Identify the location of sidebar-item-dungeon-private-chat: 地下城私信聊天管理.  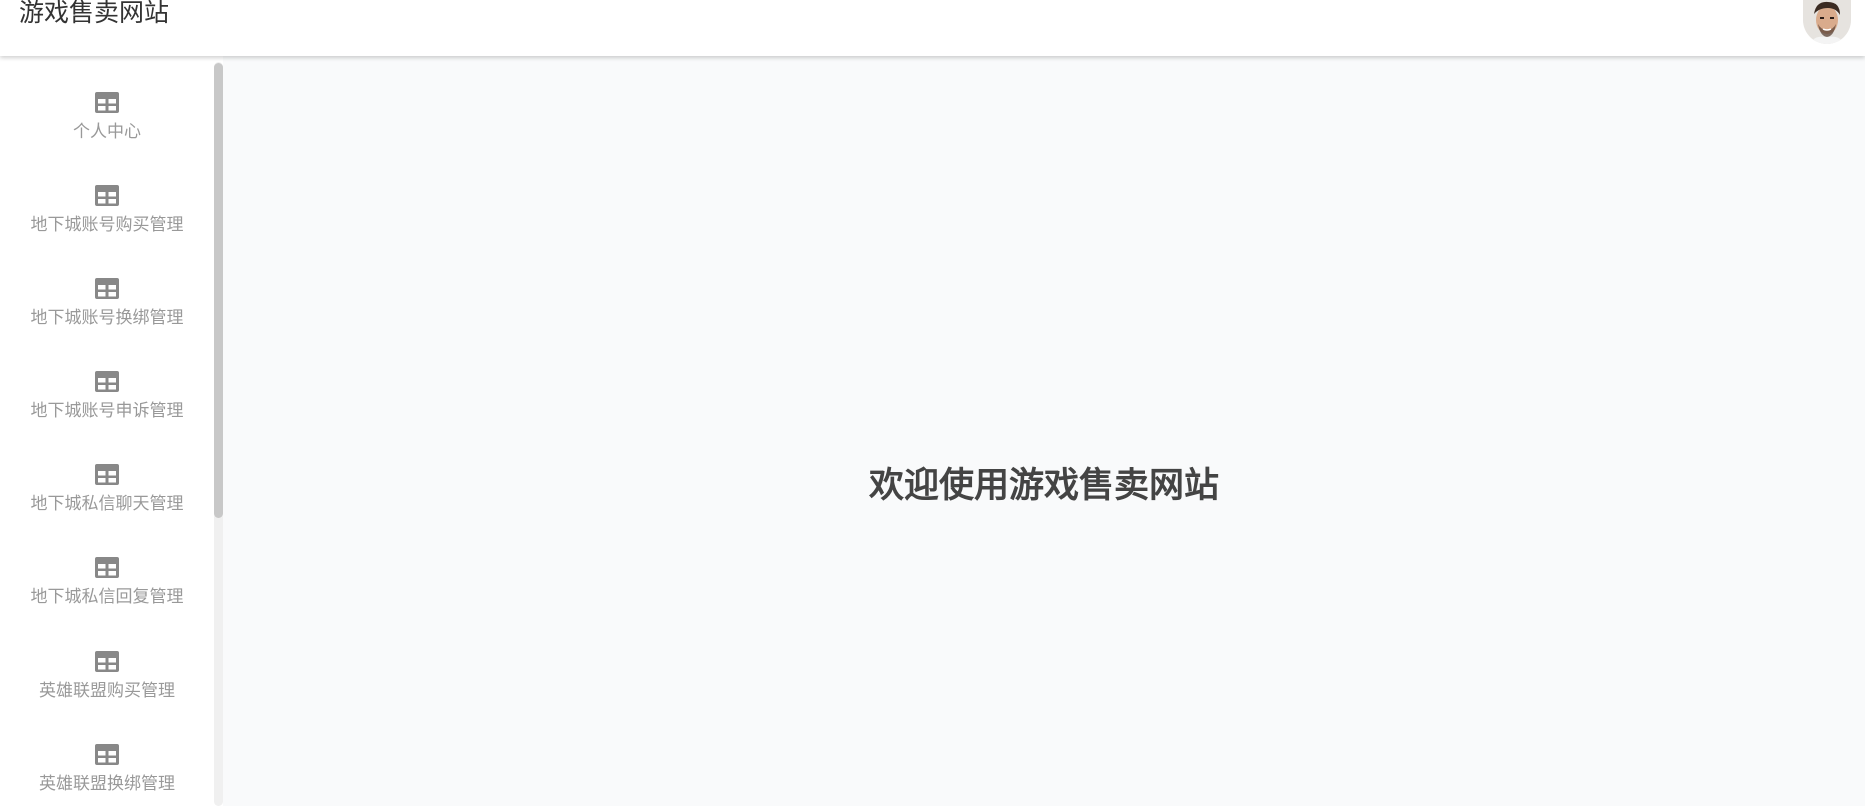
(107, 498).